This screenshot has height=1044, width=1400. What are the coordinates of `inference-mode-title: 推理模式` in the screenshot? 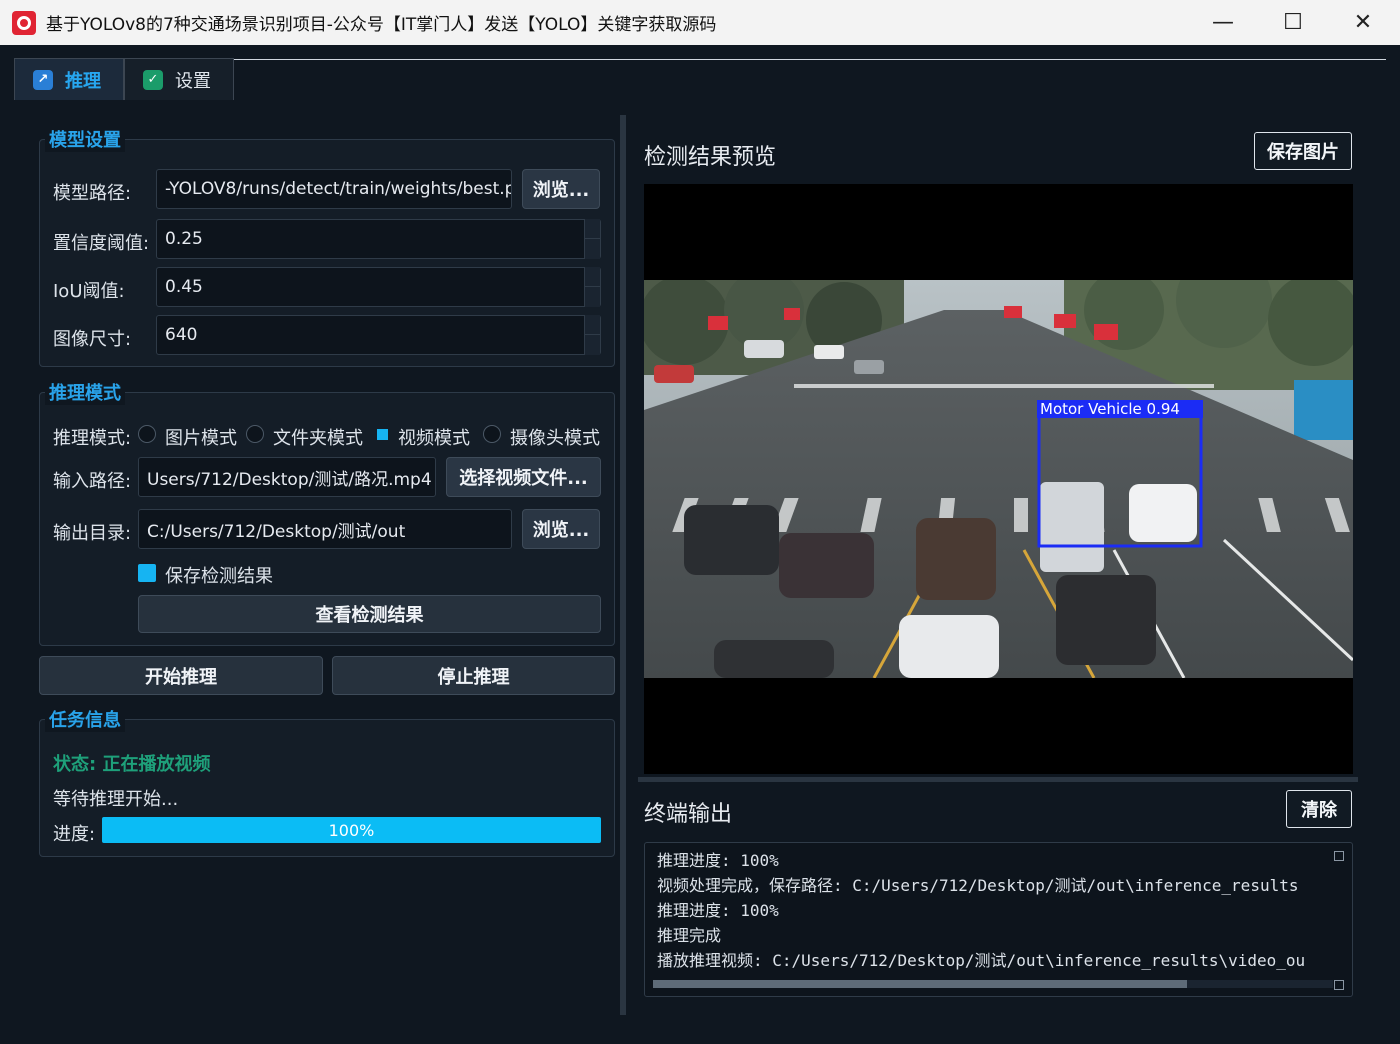 It's located at (85, 392).